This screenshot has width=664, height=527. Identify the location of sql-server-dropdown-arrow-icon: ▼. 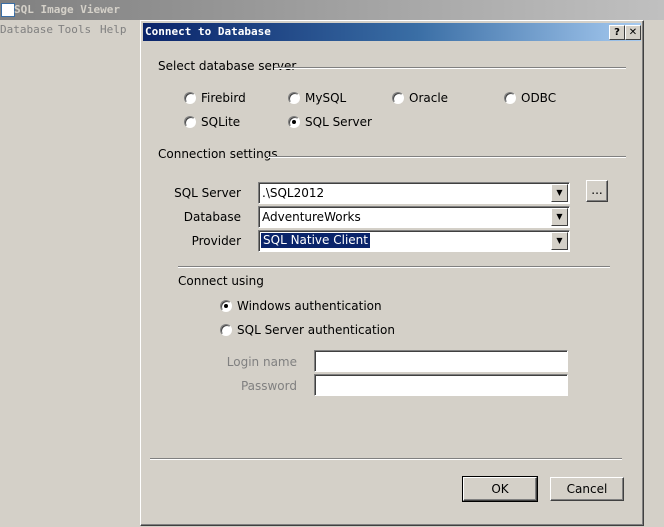
(559, 193).